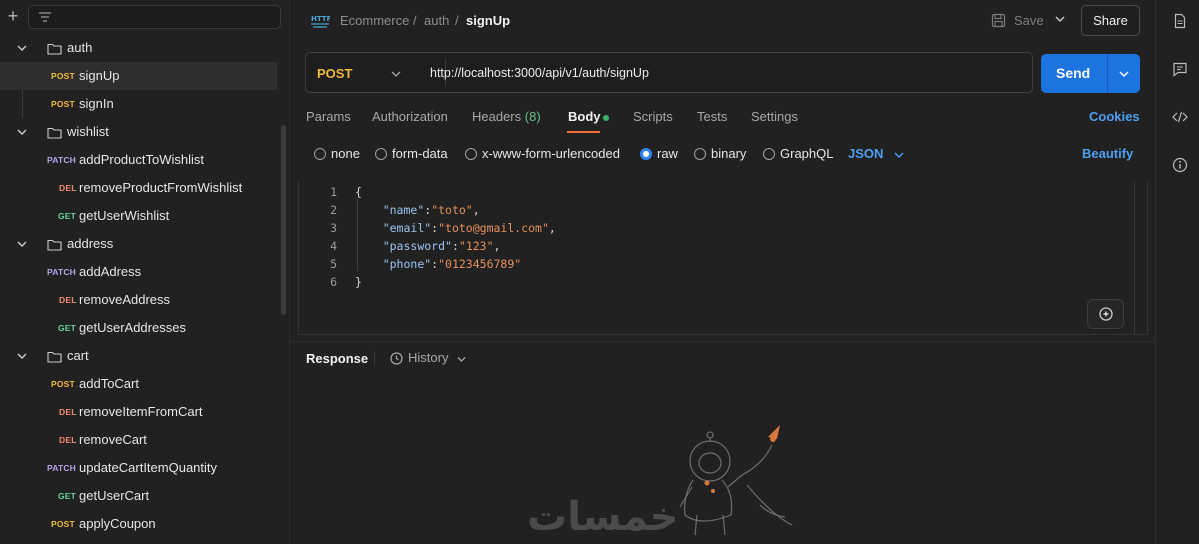  What do you see at coordinates (140, 216) in the screenshot?
I see `request-getUserWishlist: GET getUserWishlist` at bounding box center [140, 216].